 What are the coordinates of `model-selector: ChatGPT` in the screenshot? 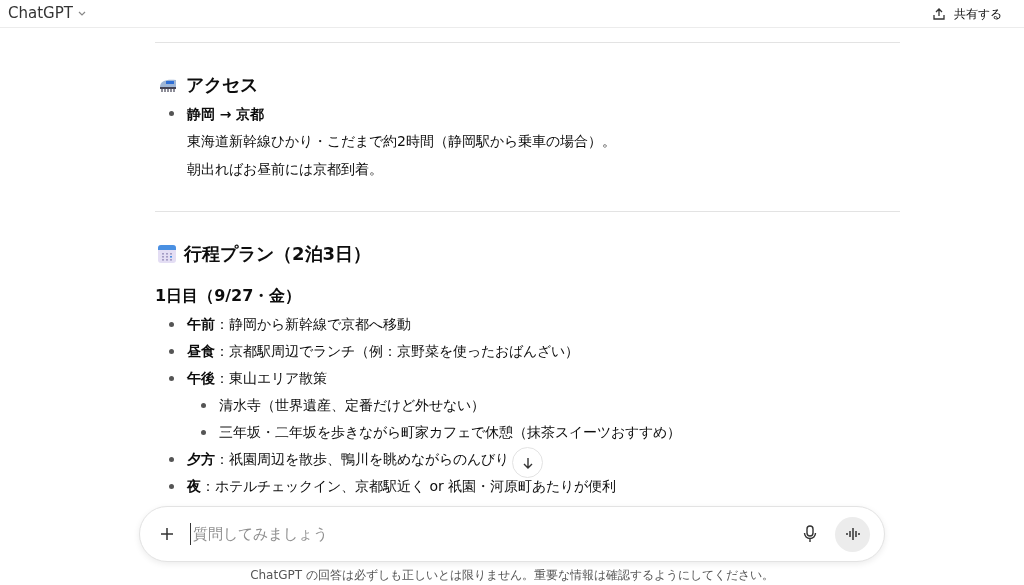 It's located at (47, 13).